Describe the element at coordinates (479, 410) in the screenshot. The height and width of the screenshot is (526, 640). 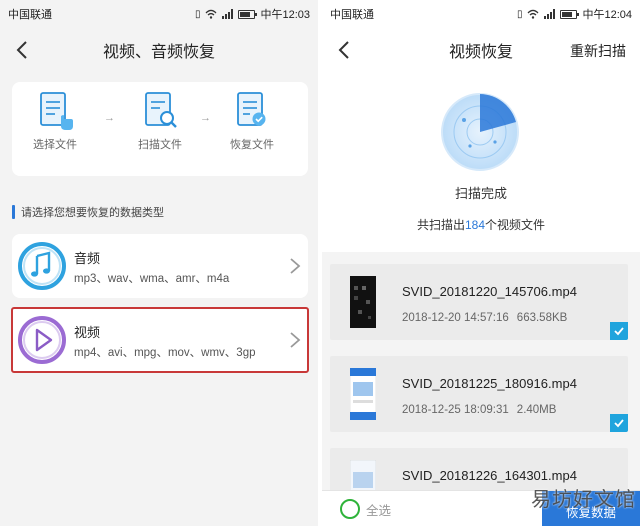
I see `file-meta: 2018-12-25 18:09:31 2.40MB` at that location.